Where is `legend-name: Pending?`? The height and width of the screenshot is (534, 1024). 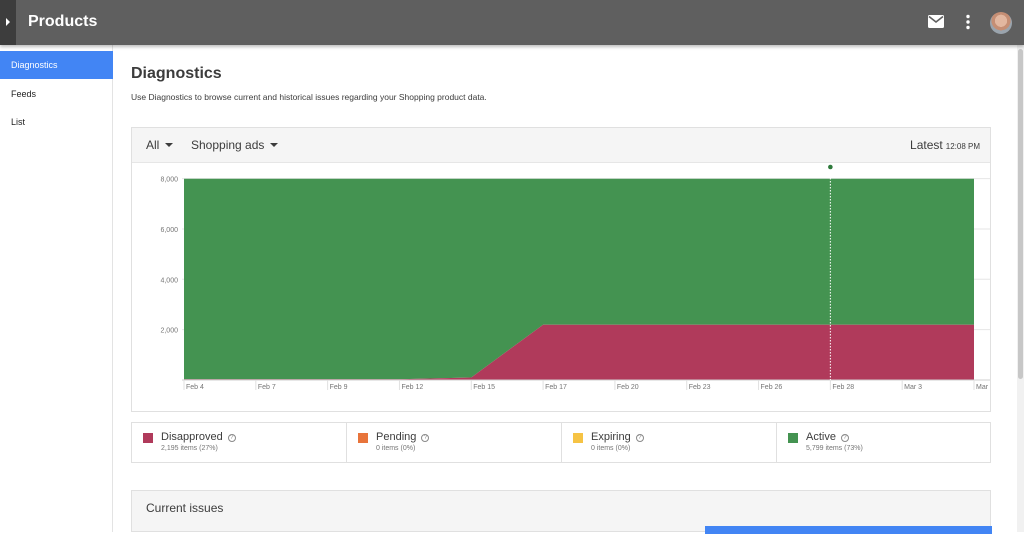 legend-name: Pending? is located at coordinates (403, 437).